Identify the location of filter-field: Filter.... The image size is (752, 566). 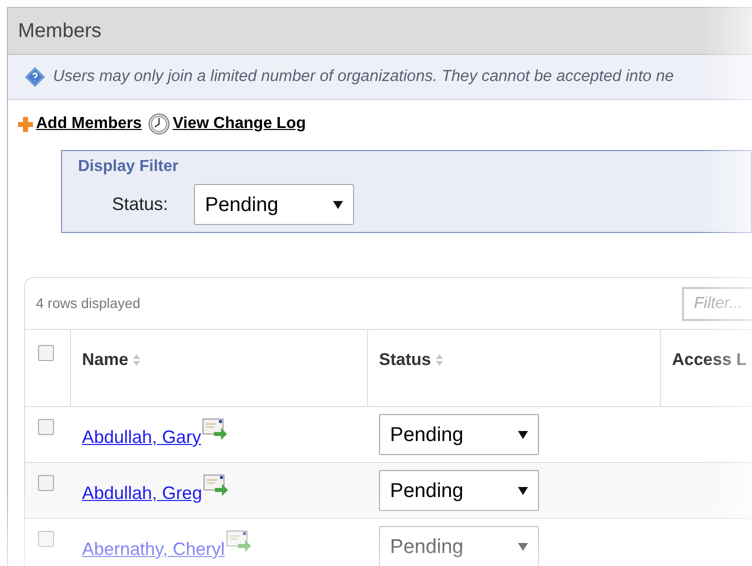
(717, 303).